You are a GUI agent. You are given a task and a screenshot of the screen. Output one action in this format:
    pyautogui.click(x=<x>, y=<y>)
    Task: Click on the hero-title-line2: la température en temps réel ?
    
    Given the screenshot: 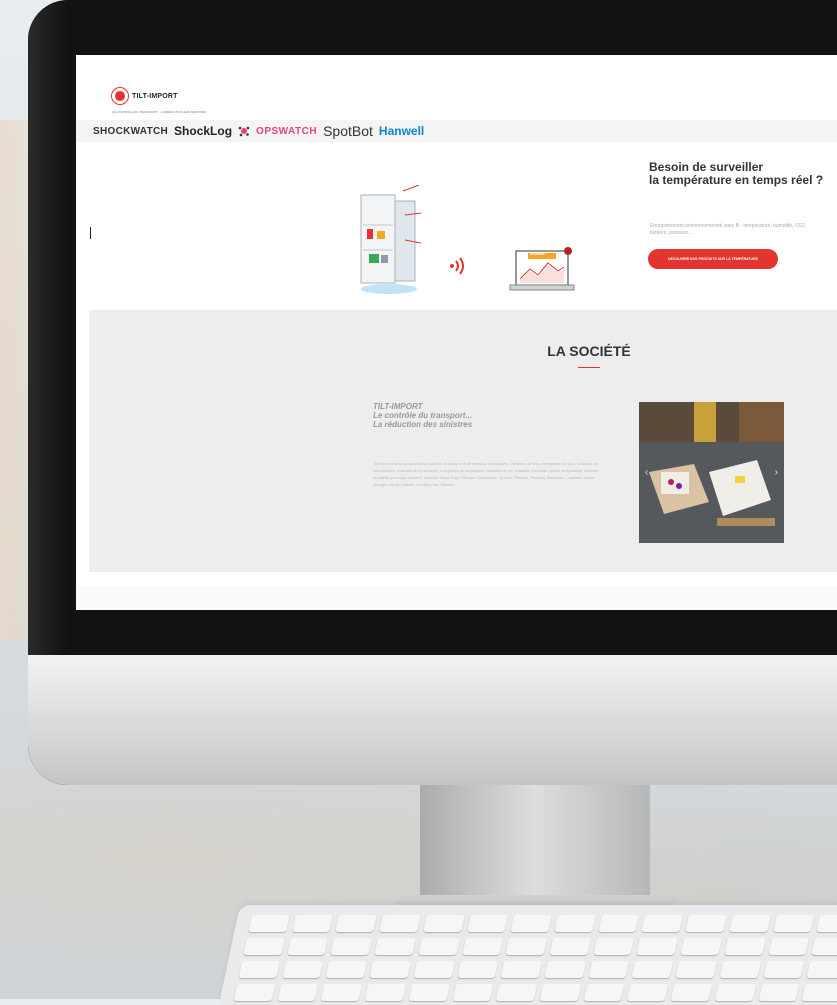 What is the action you would take?
    pyautogui.click(x=736, y=180)
    